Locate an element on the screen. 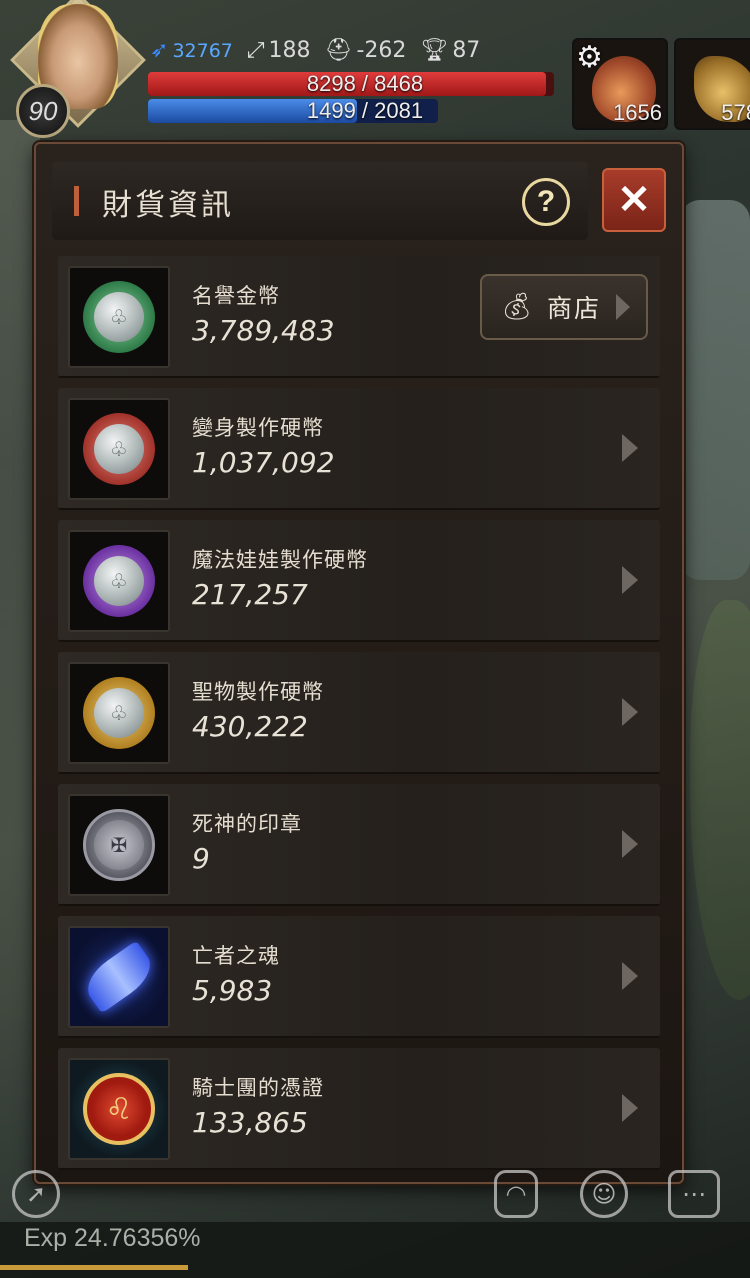 The height and width of the screenshot is (1278, 750). bow-icon: ⤢ is located at coordinates (255, 50).